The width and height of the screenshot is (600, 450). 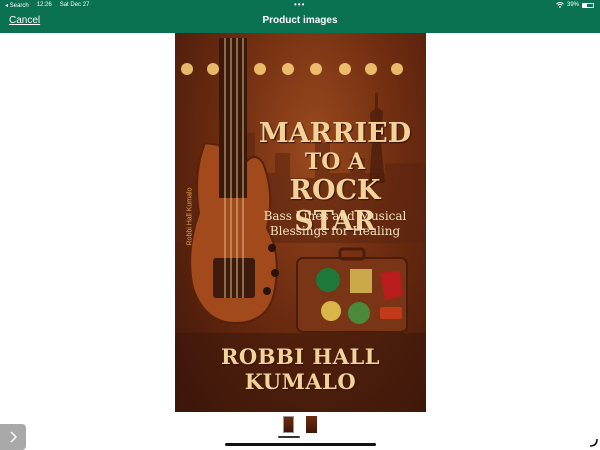 I want to click on status-left: ◂ Search 12:26 Sat Dec 27, so click(x=47, y=5).